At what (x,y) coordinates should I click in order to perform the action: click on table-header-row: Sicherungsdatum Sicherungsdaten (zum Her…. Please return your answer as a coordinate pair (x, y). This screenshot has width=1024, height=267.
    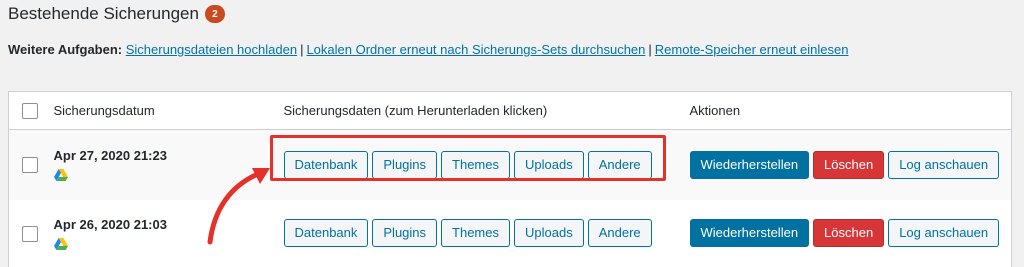
    Looking at the image, I should click on (510, 110).